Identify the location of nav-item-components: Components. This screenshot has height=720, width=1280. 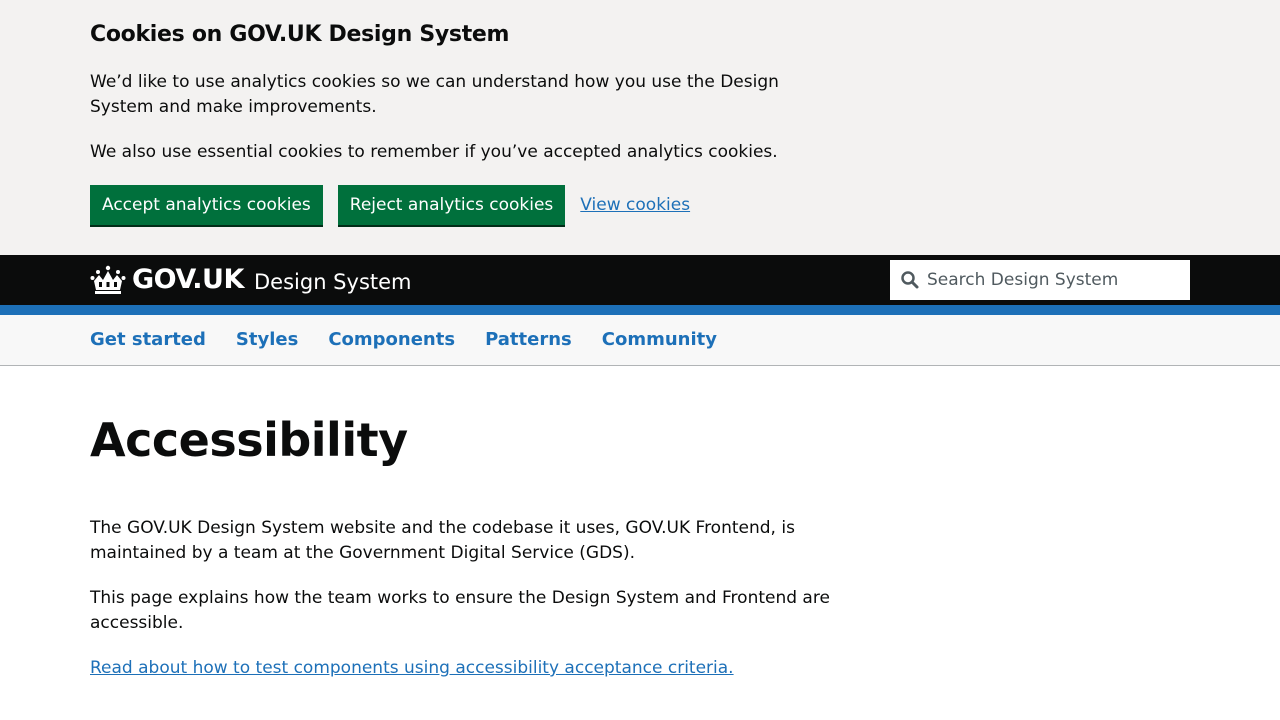
(391, 339).